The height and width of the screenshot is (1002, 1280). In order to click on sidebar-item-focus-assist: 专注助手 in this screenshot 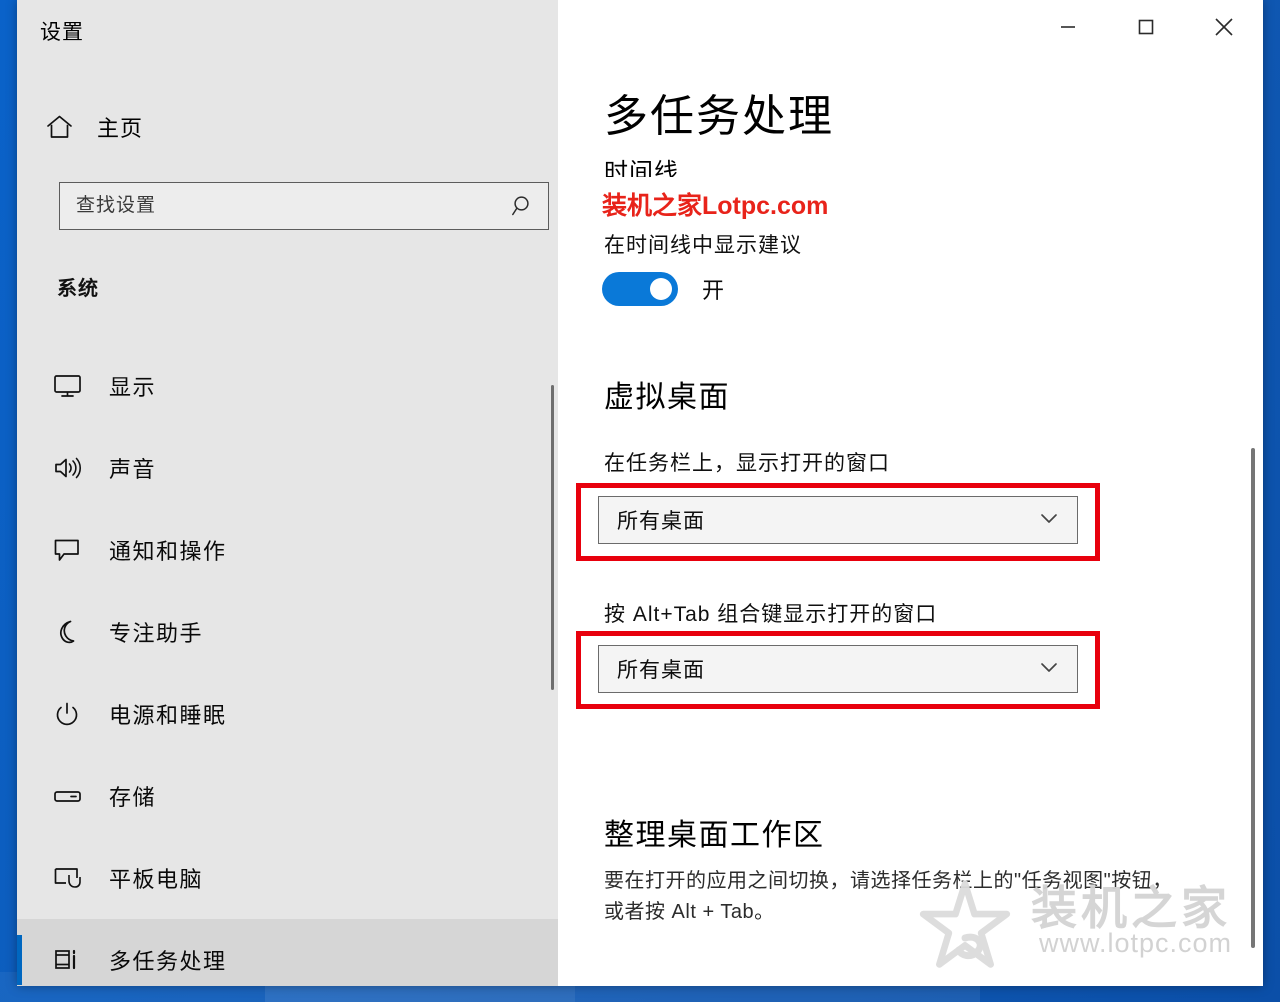, I will do `click(287, 632)`.